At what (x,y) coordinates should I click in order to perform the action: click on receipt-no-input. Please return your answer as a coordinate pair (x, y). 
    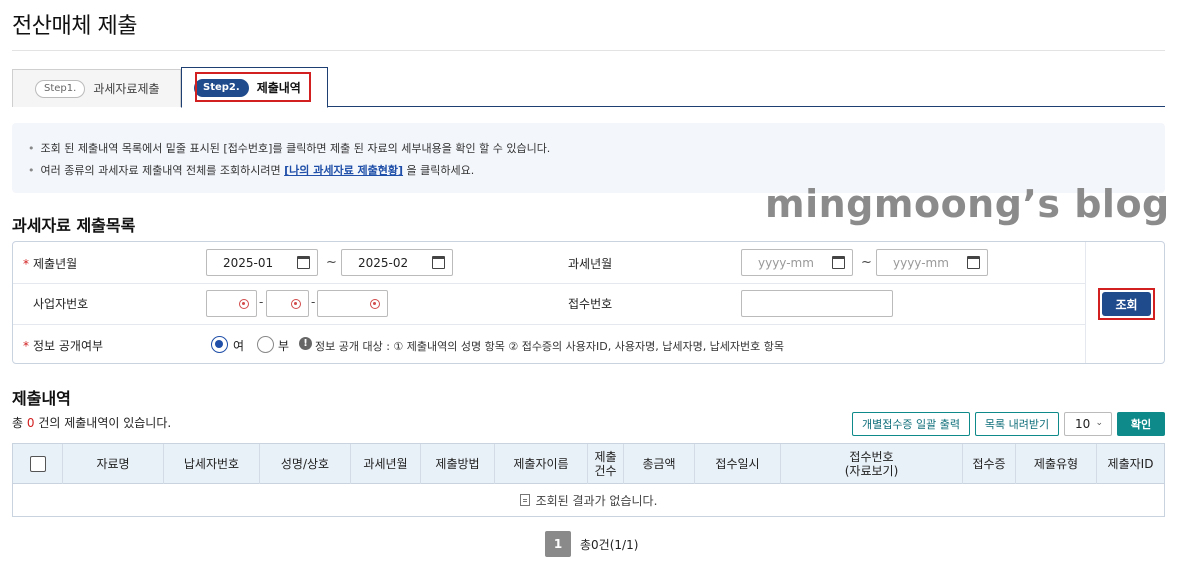
    Looking at the image, I should click on (817, 303).